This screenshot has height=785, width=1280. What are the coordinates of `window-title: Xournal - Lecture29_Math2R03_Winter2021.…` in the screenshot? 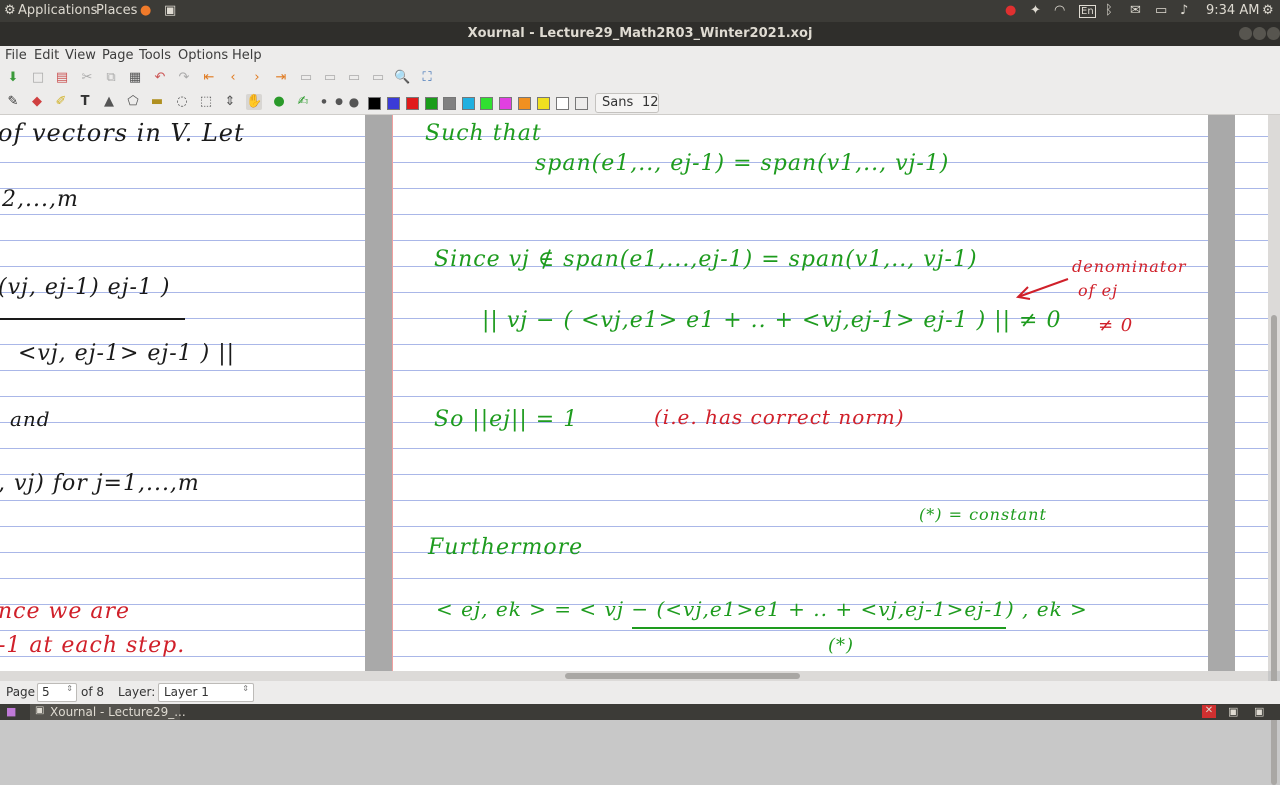 It's located at (640, 33).